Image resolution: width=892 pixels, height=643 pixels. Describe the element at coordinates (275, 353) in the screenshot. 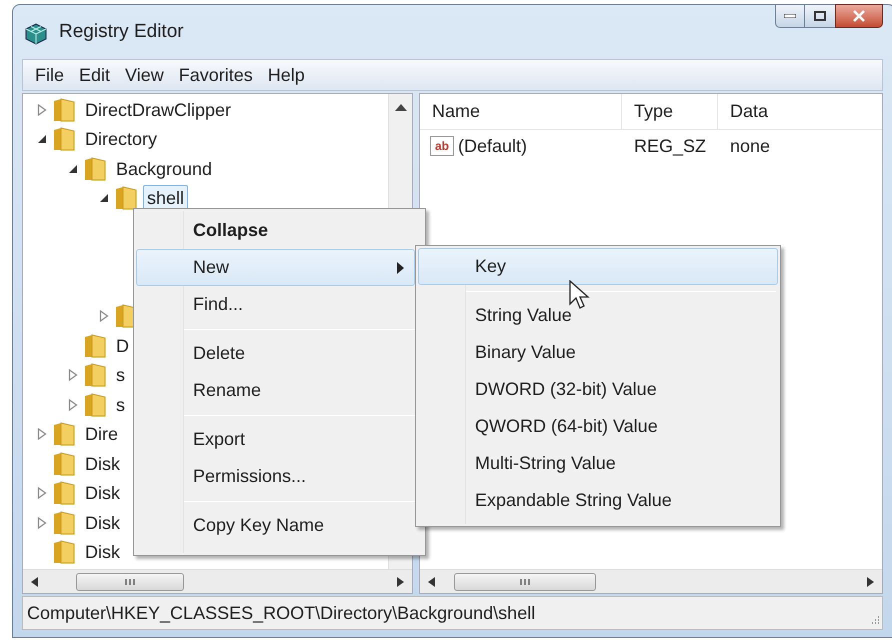

I see `menu-item: Delete` at that location.